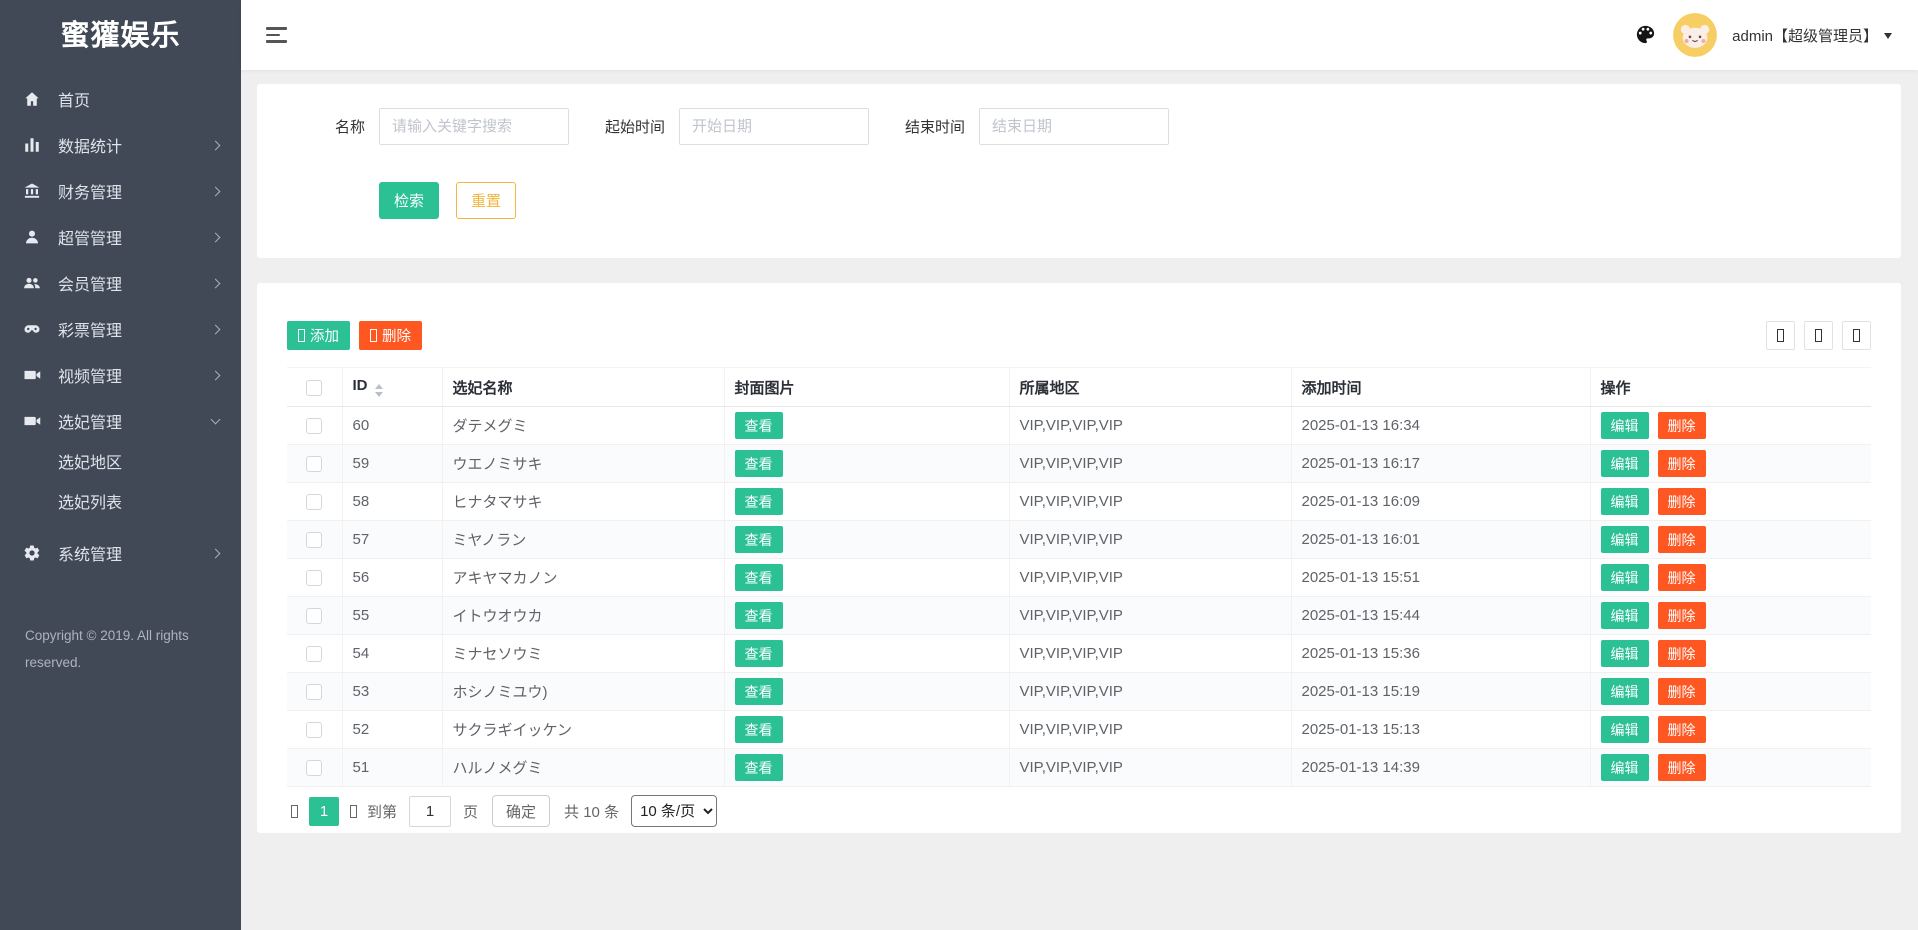  What do you see at coordinates (521, 811) in the screenshot?
I see `confirm-page-button: 确定` at bounding box center [521, 811].